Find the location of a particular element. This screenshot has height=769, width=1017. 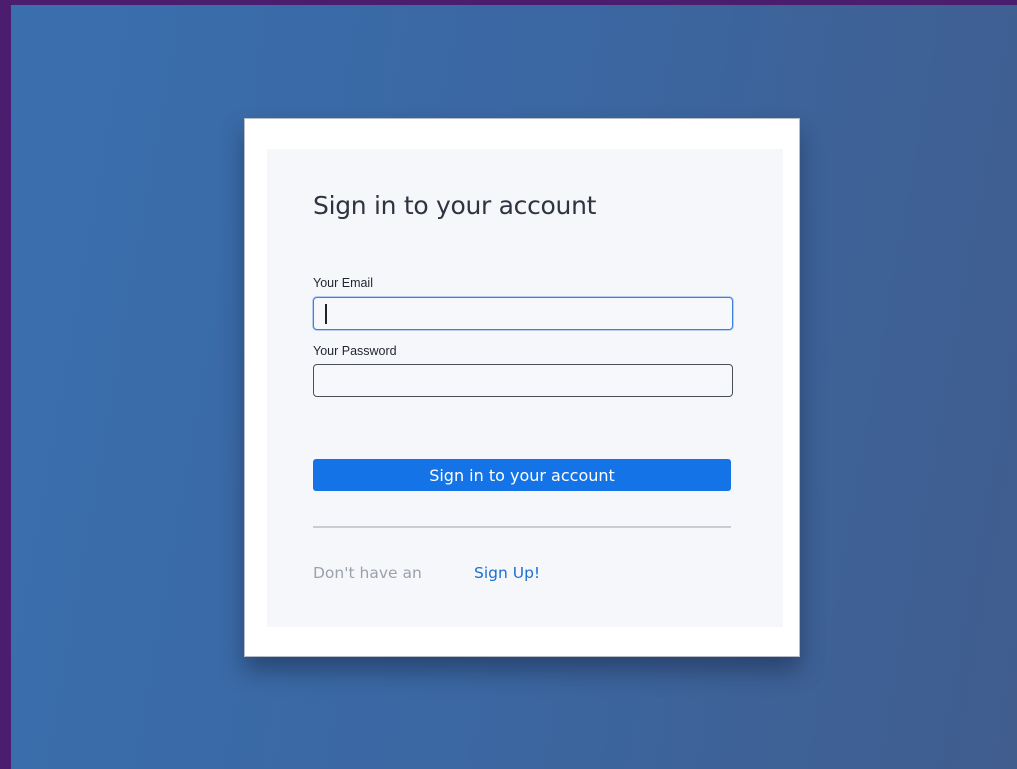

sign-in-button: Sign in to your account is located at coordinates (522, 475).